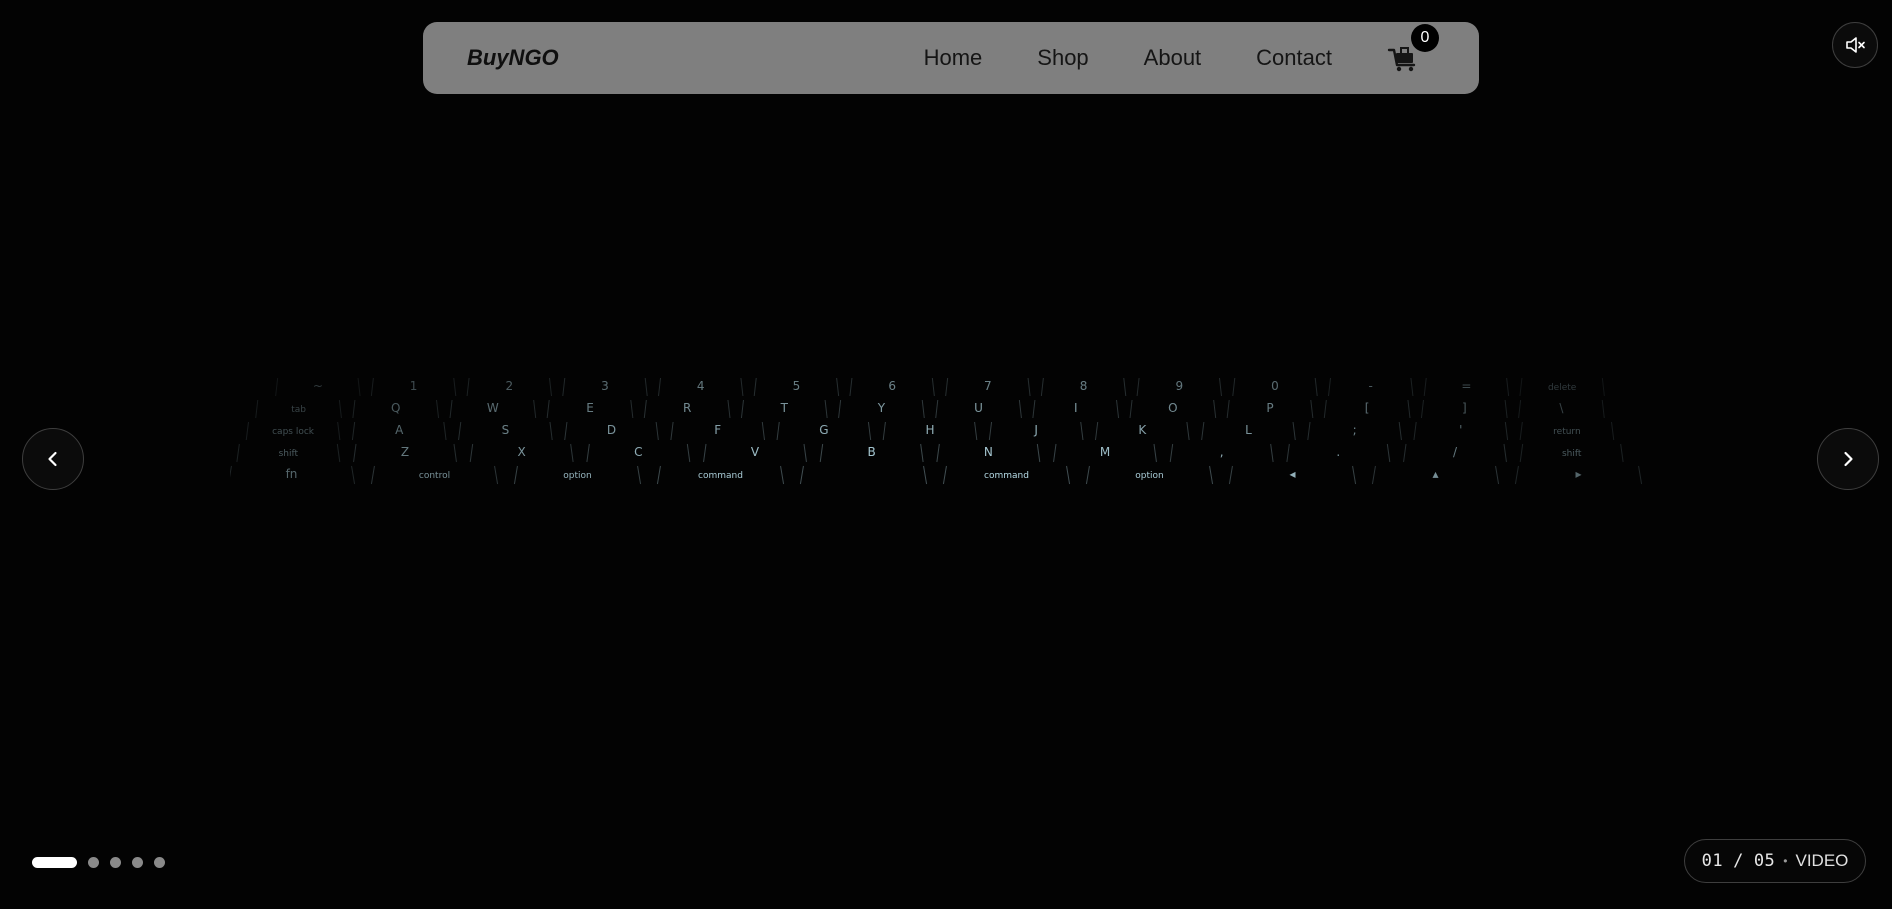 This screenshot has height=909, width=1892. What do you see at coordinates (1355, 430) in the screenshot?
I see `keyboard-key-legend: ;` at bounding box center [1355, 430].